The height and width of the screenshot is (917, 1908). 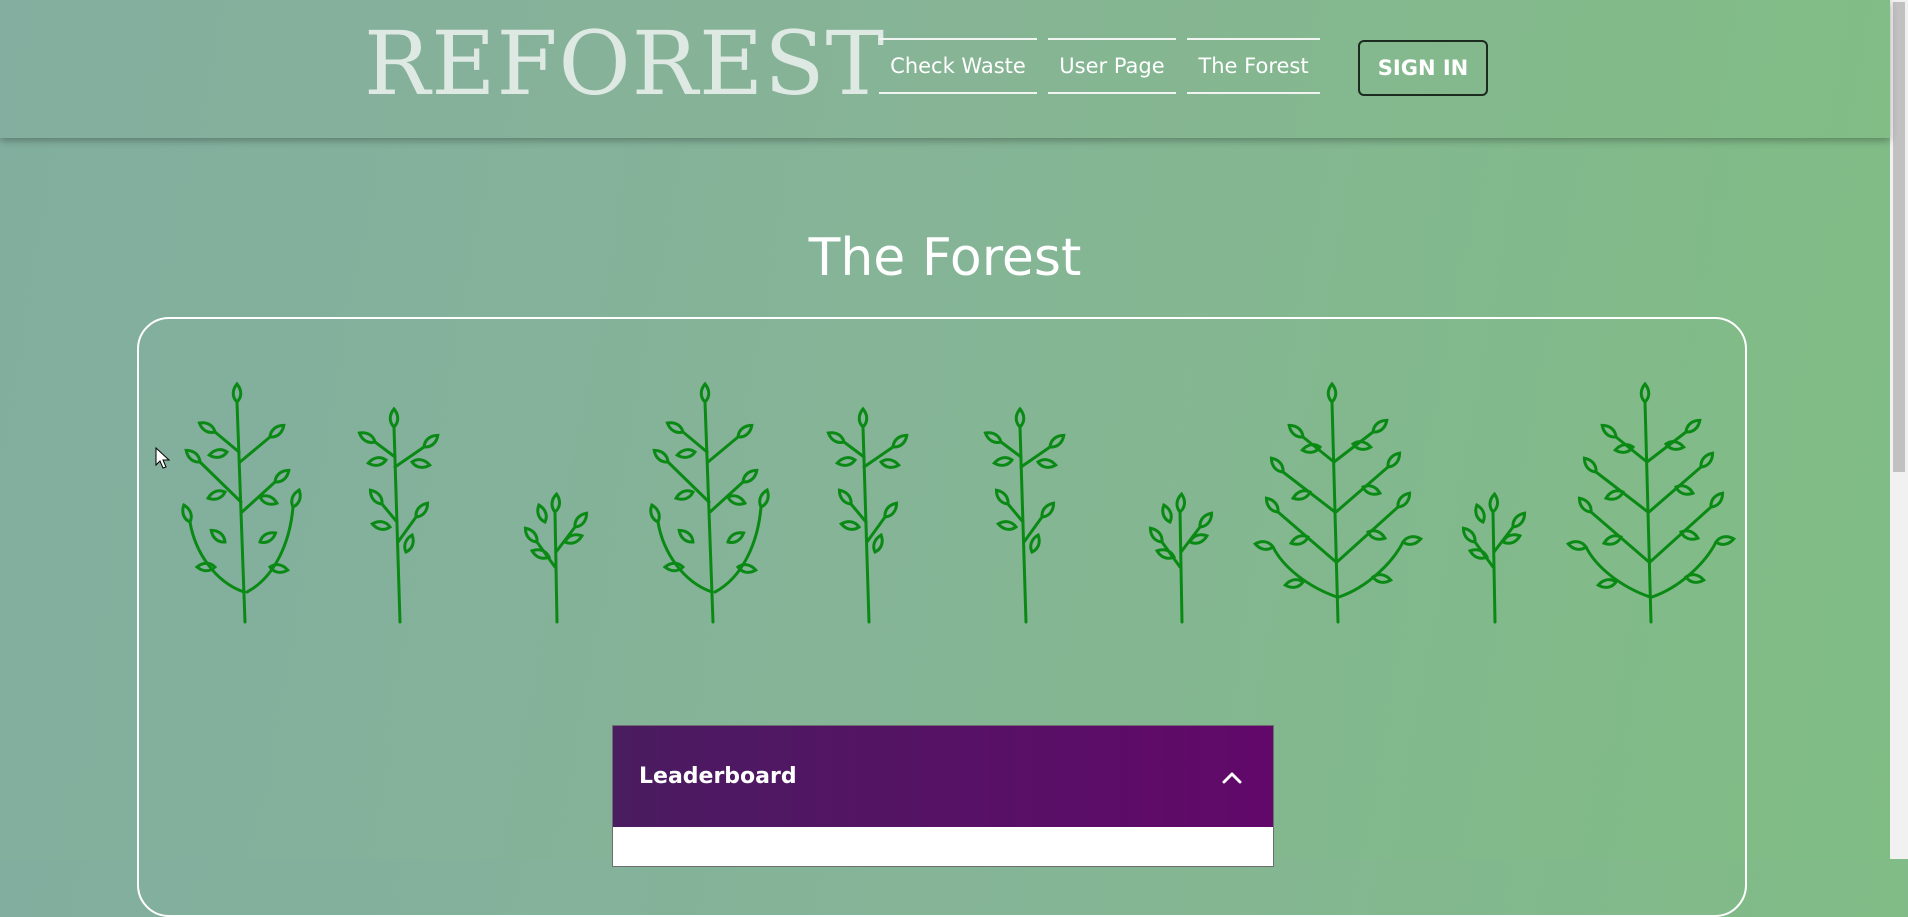 What do you see at coordinates (958, 66) in the screenshot?
I see `nav-check-waste: Check Waste` at bounding box center [958, 66].